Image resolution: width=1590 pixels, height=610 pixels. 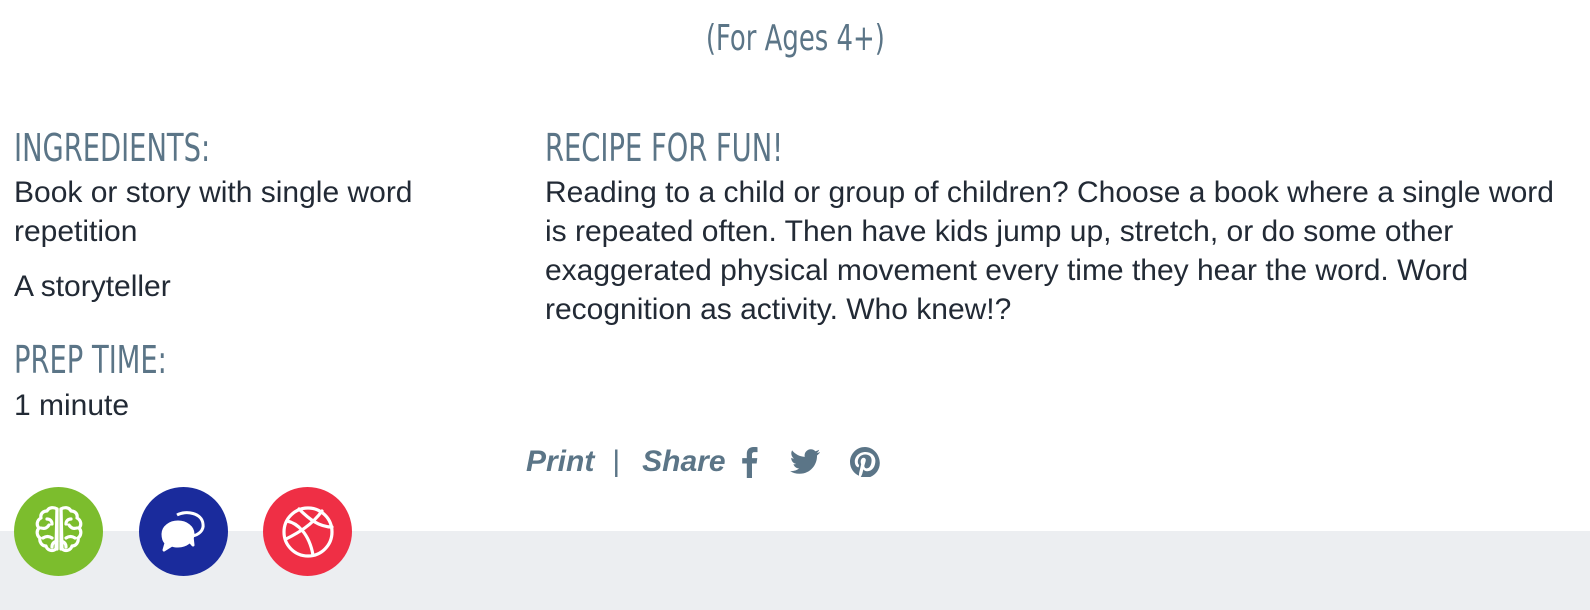 I want to click on facebook-icon, so click(x=749, y=462).